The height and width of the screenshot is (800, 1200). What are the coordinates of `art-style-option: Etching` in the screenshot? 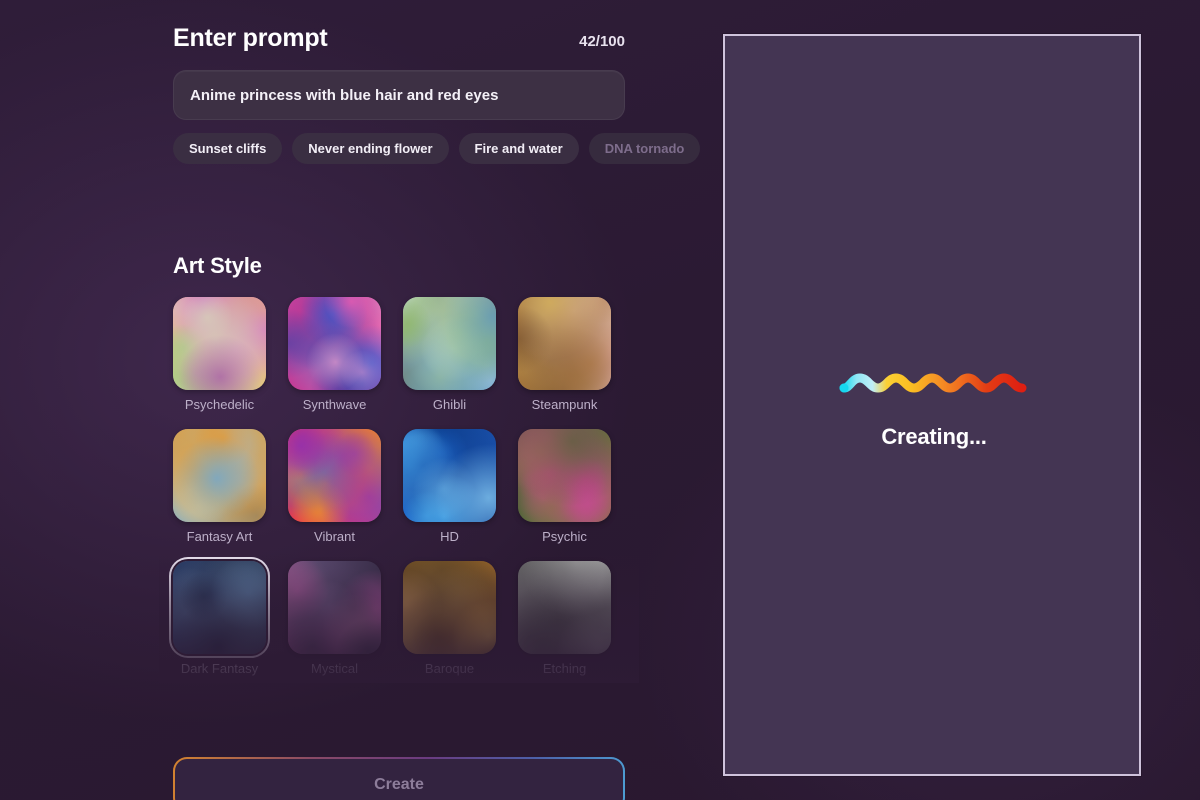 It's located at (564, 618).